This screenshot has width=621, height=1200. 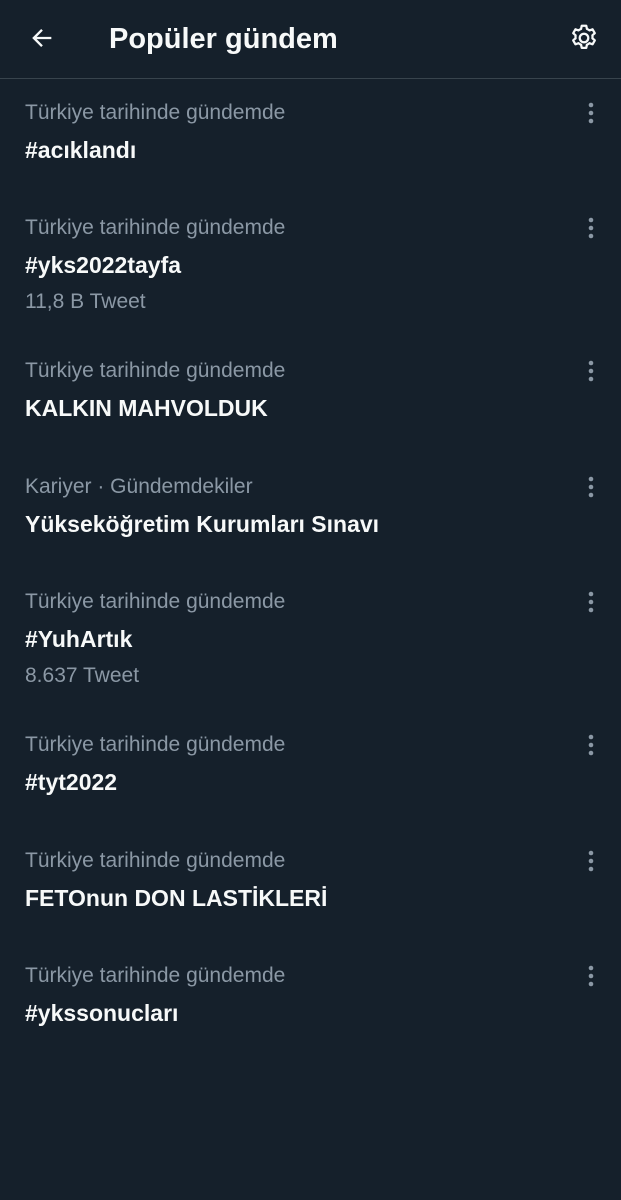 I want to click on trend-name: #yks2022tayfa, so click(x=103, y=265).